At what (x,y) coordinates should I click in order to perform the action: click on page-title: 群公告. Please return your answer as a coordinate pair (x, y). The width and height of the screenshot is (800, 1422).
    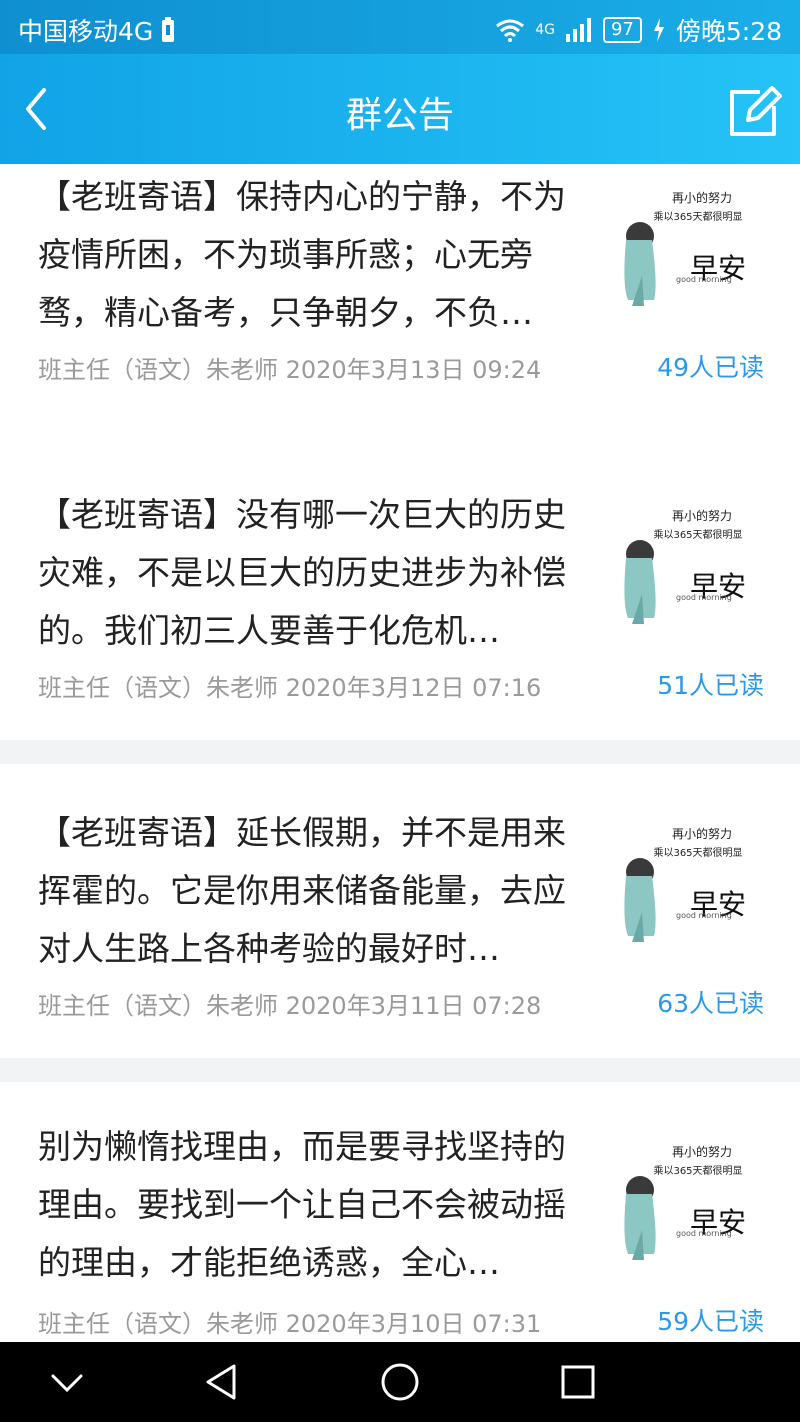
    Looking at the image, I should click on (399, 115).